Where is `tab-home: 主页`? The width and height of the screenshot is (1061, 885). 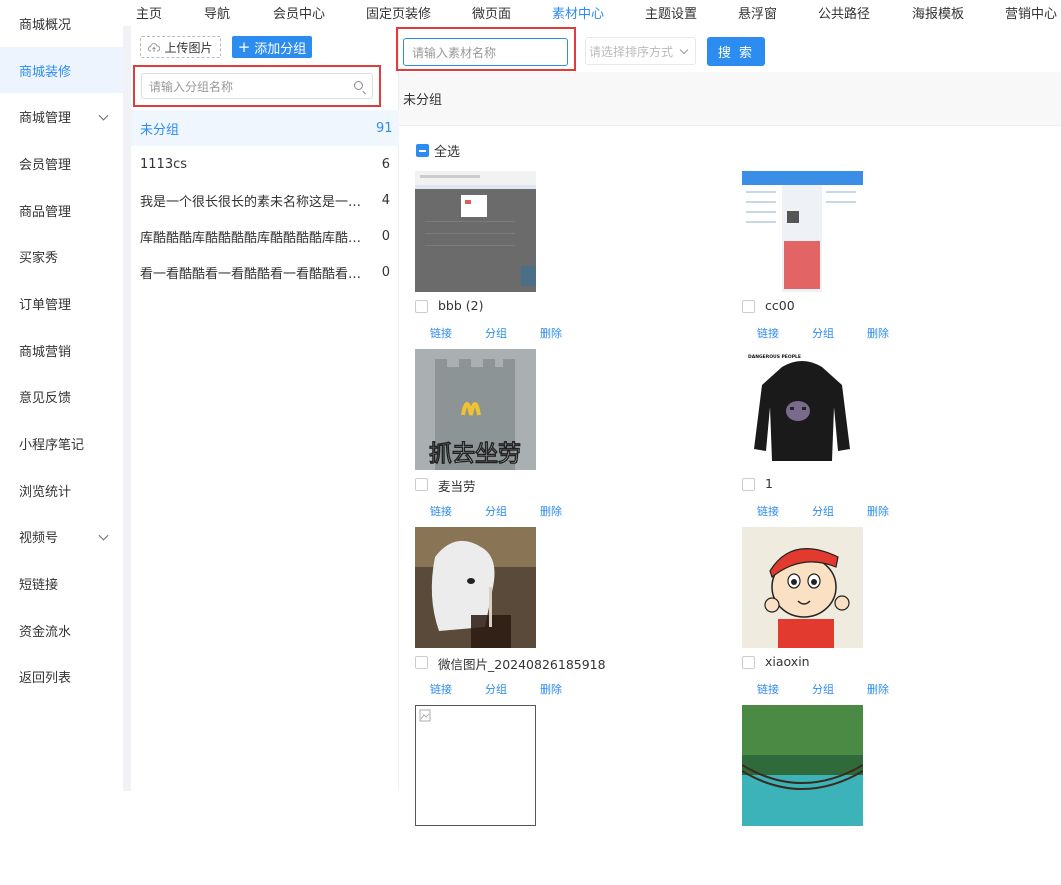 tab-home: 主页 is located at coordinates (149, 12).